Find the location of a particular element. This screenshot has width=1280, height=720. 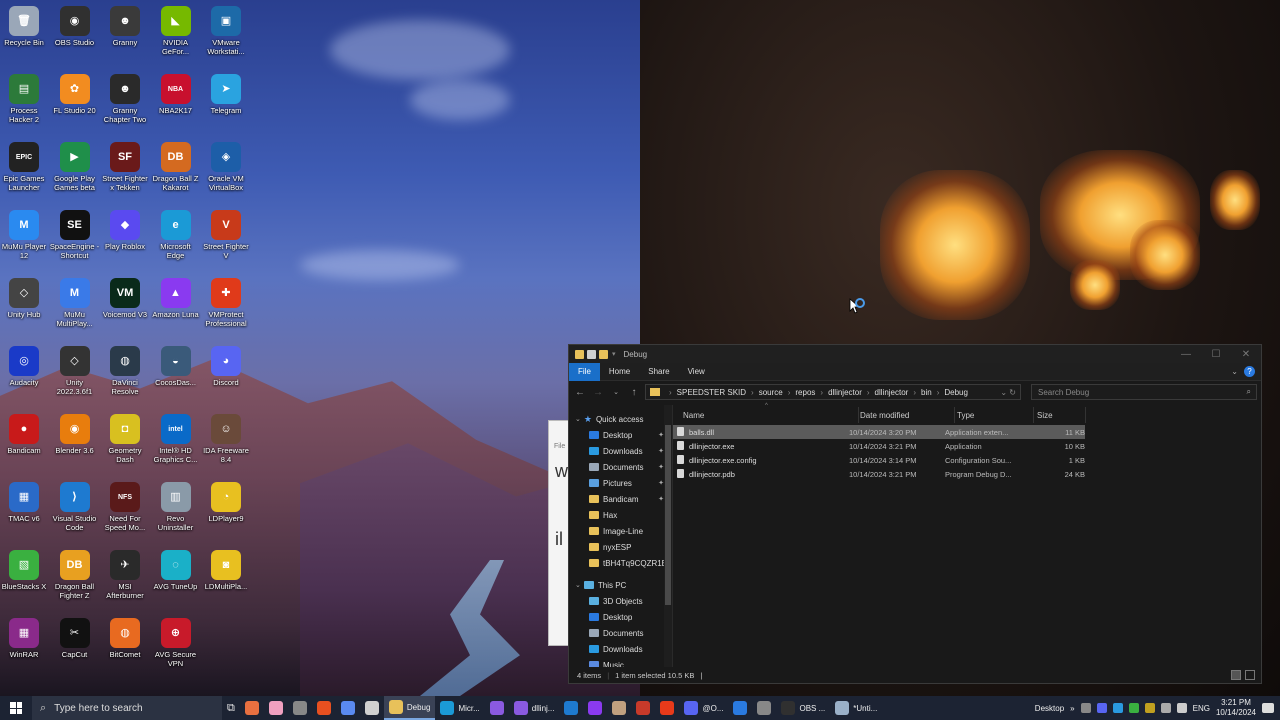

desktop-icon: ◕ Discord is located at coordinates (226, 376).